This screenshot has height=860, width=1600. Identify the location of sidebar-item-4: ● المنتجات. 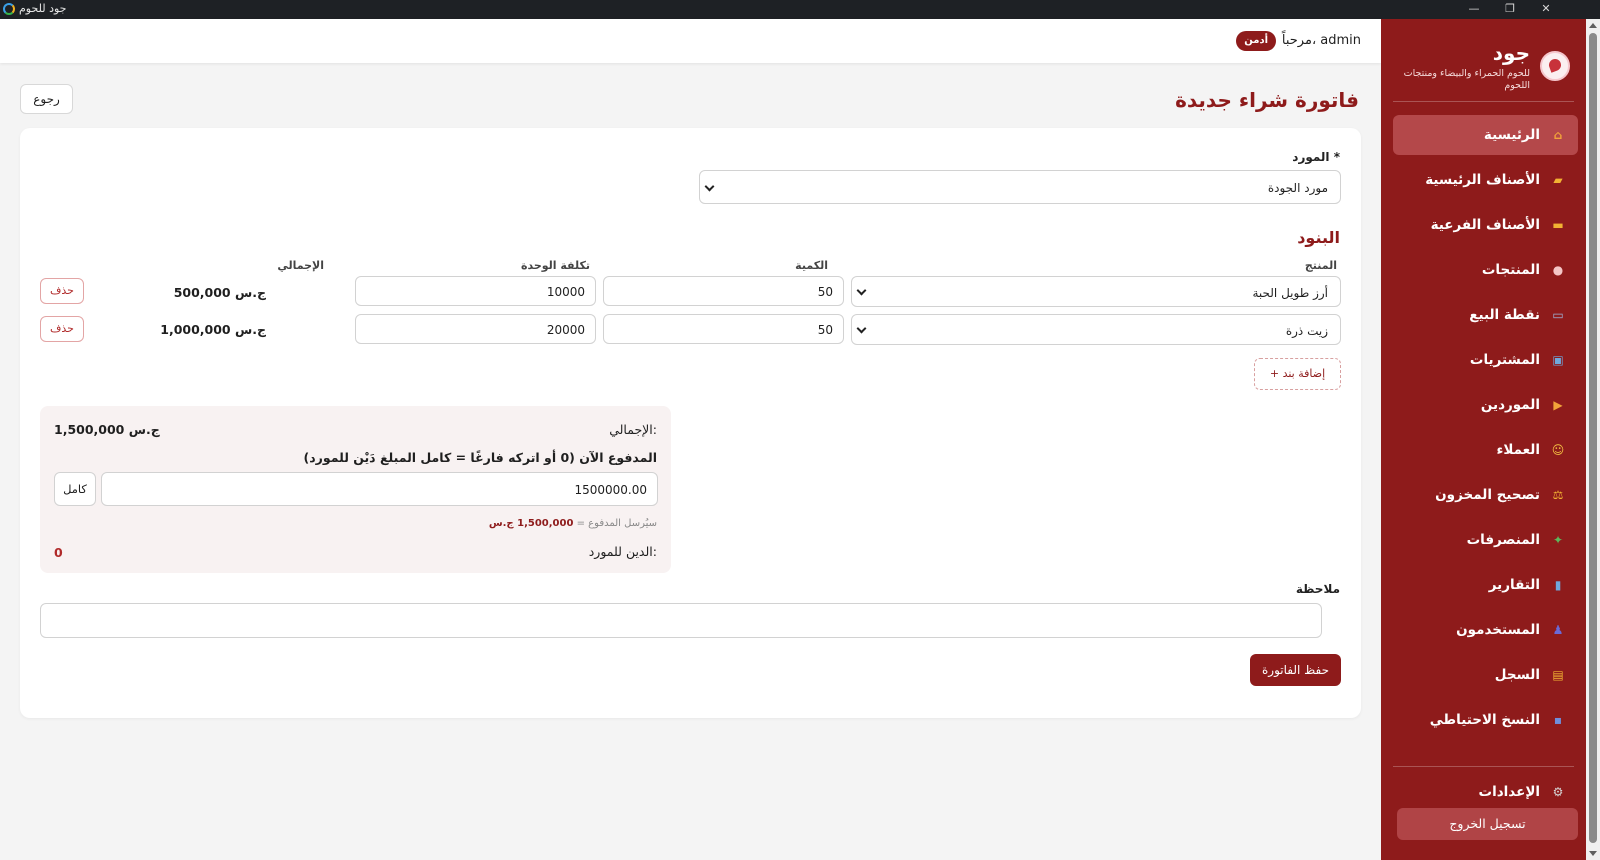
(1485, 270).